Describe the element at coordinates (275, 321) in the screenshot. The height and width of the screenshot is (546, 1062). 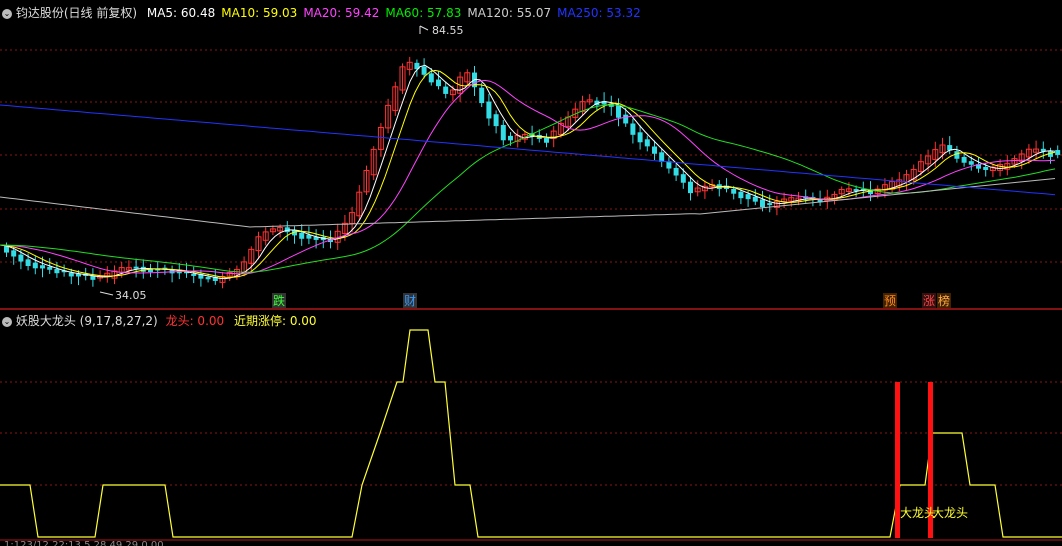
I see `indicator-value-zhangting: 近期涨停: 0.00` at that location.